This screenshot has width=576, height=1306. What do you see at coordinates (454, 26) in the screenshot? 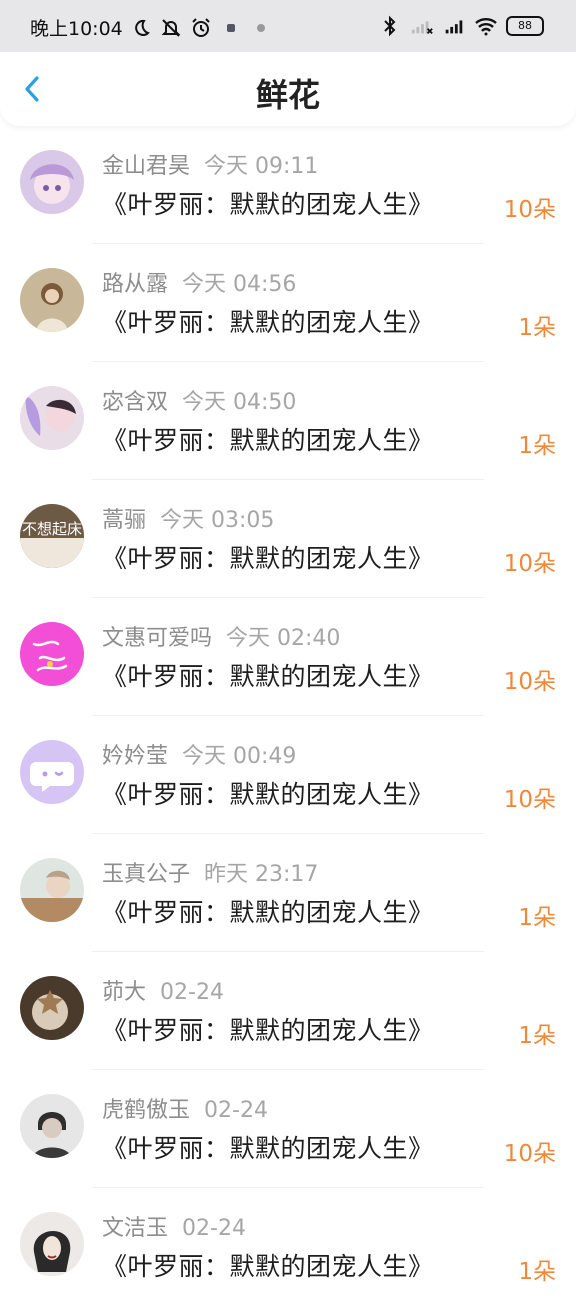
I see `signal-icon-hd` at bounding box center [454, 26].